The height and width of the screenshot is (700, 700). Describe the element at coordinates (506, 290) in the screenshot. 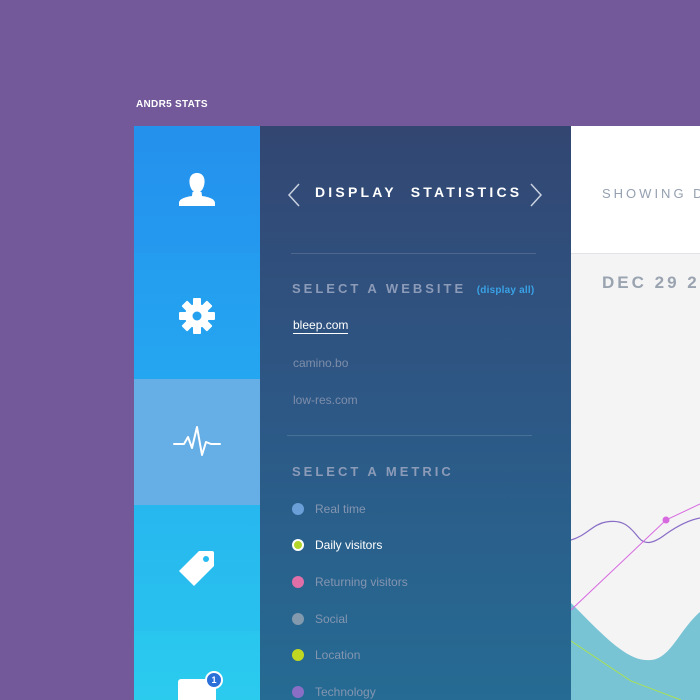

I see `display-all-link: (display all)` at that location.